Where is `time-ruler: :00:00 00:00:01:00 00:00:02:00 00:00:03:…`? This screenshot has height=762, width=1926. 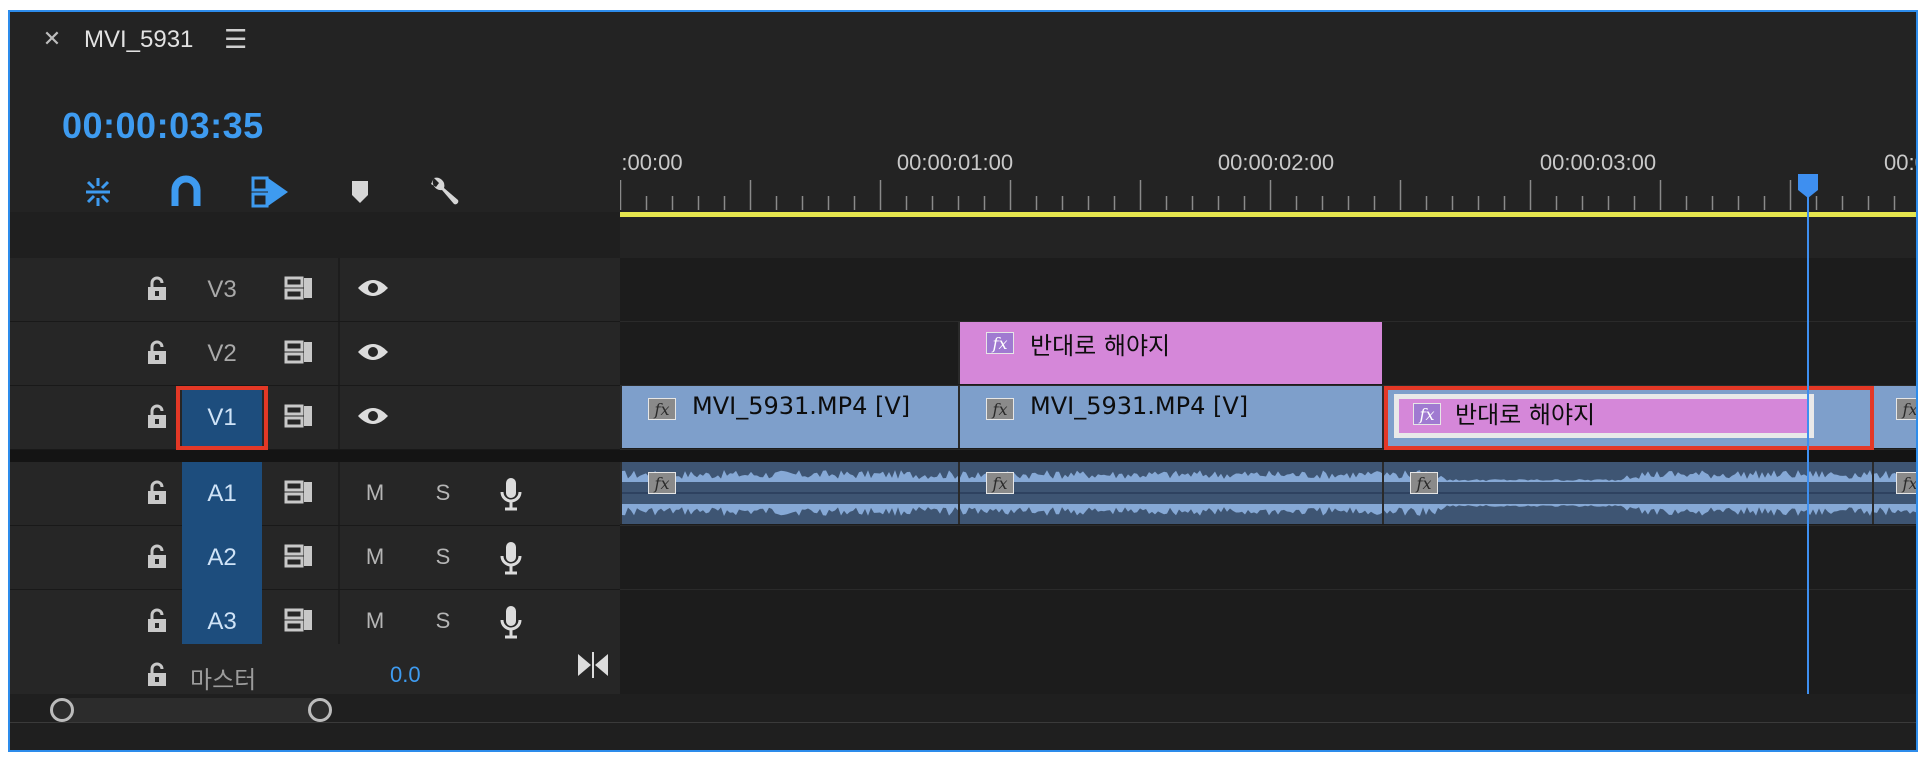 time-ruler: :00:00 00:00:01:00 00:00:02:00 00:00:03:… is located at coordinates (1268, 172).